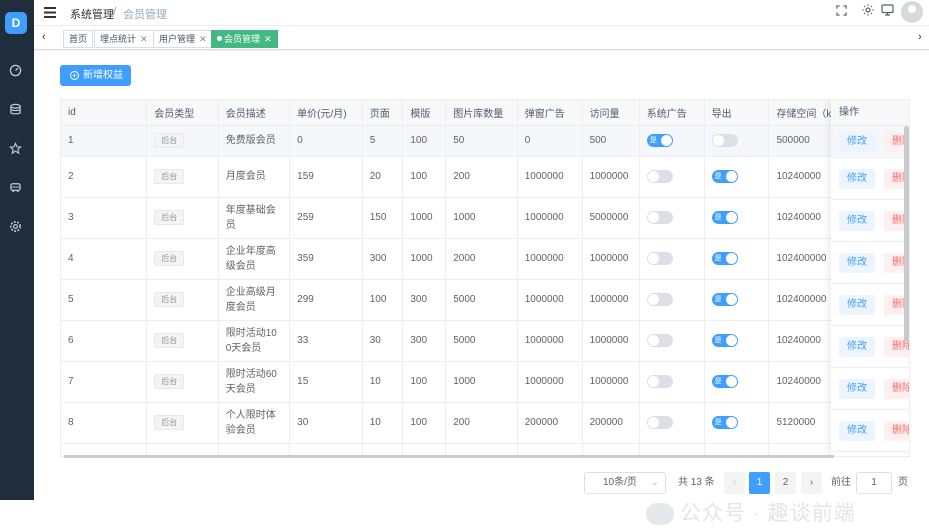 This screenshot has height=531, width=929. I want to click on cell-pages: 20, so click(382, 176).